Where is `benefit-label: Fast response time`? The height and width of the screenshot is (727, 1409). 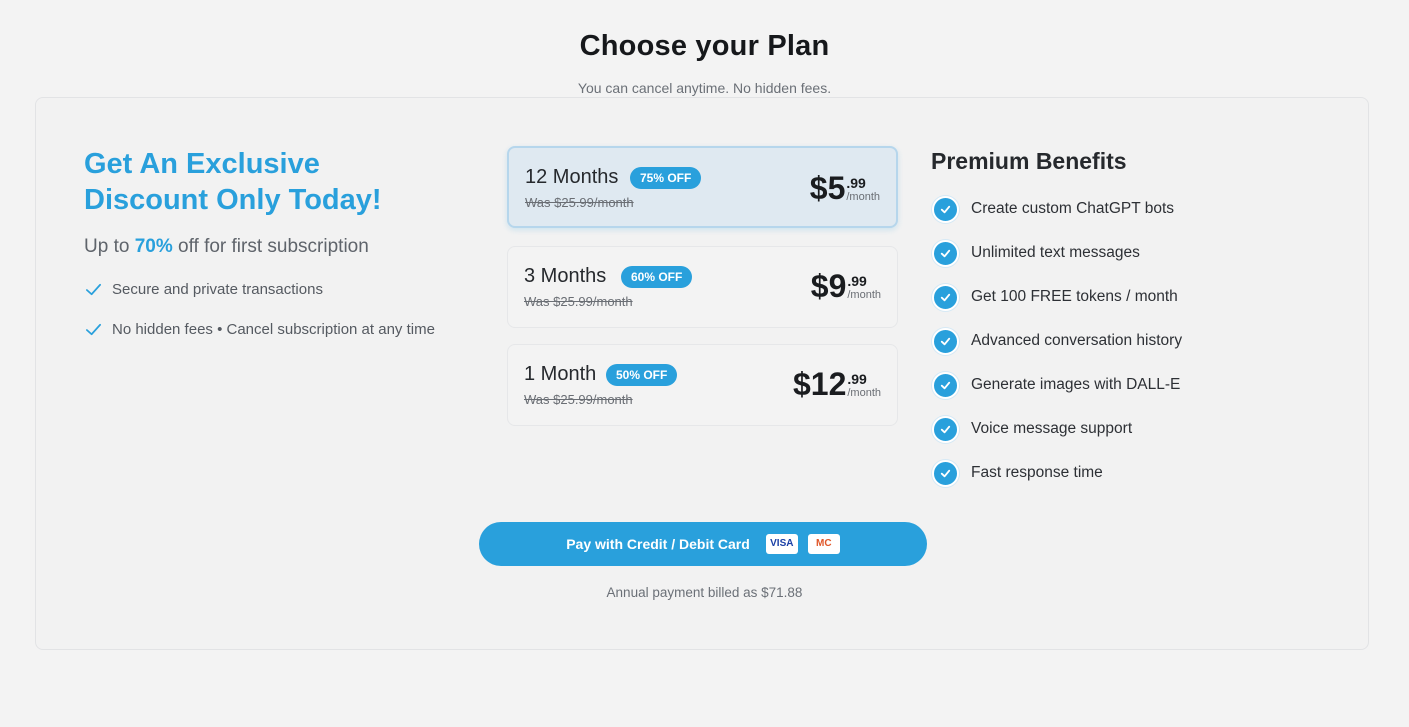
benefit-label: Fast response time is located at coordinates (1037, 472).